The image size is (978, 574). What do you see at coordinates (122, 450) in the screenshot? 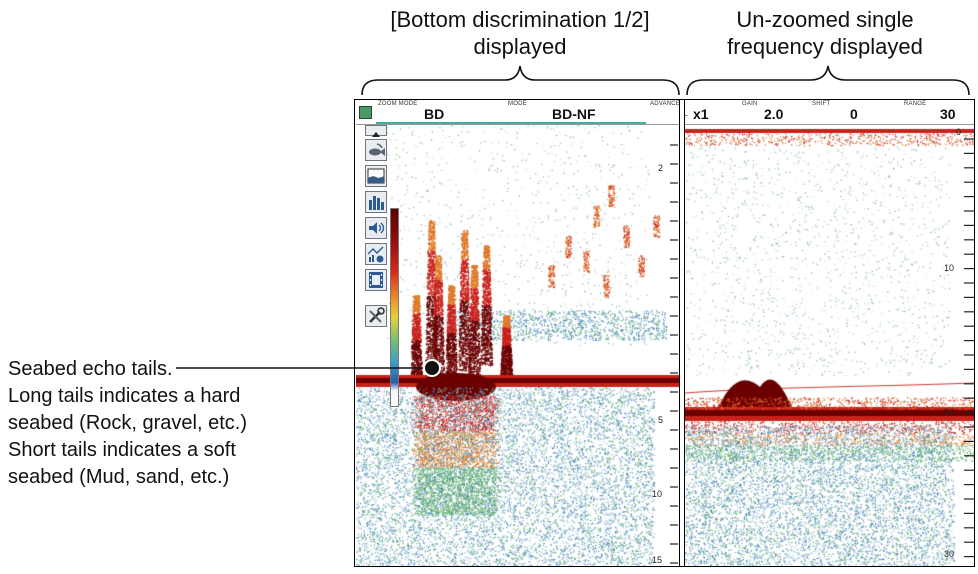
I see `callout-line4: Short tails indicates a soft` at bounding box center [122, 450].